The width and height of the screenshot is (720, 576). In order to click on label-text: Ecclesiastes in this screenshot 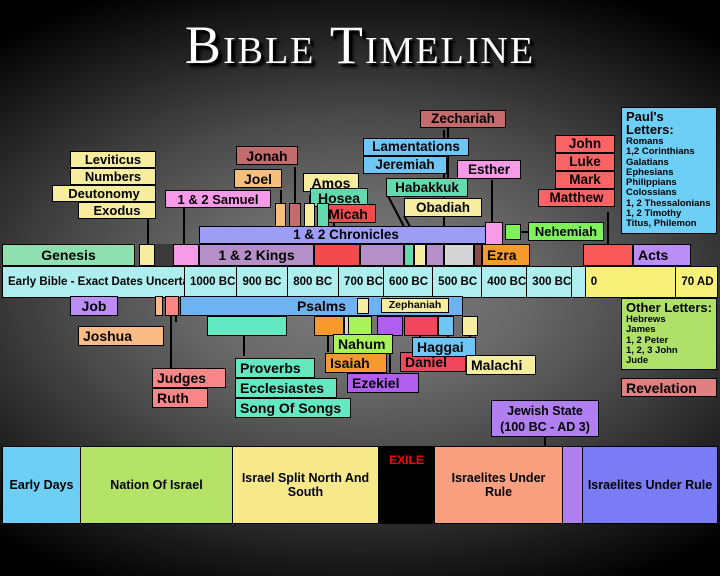, I will do `click(282, 388)`.